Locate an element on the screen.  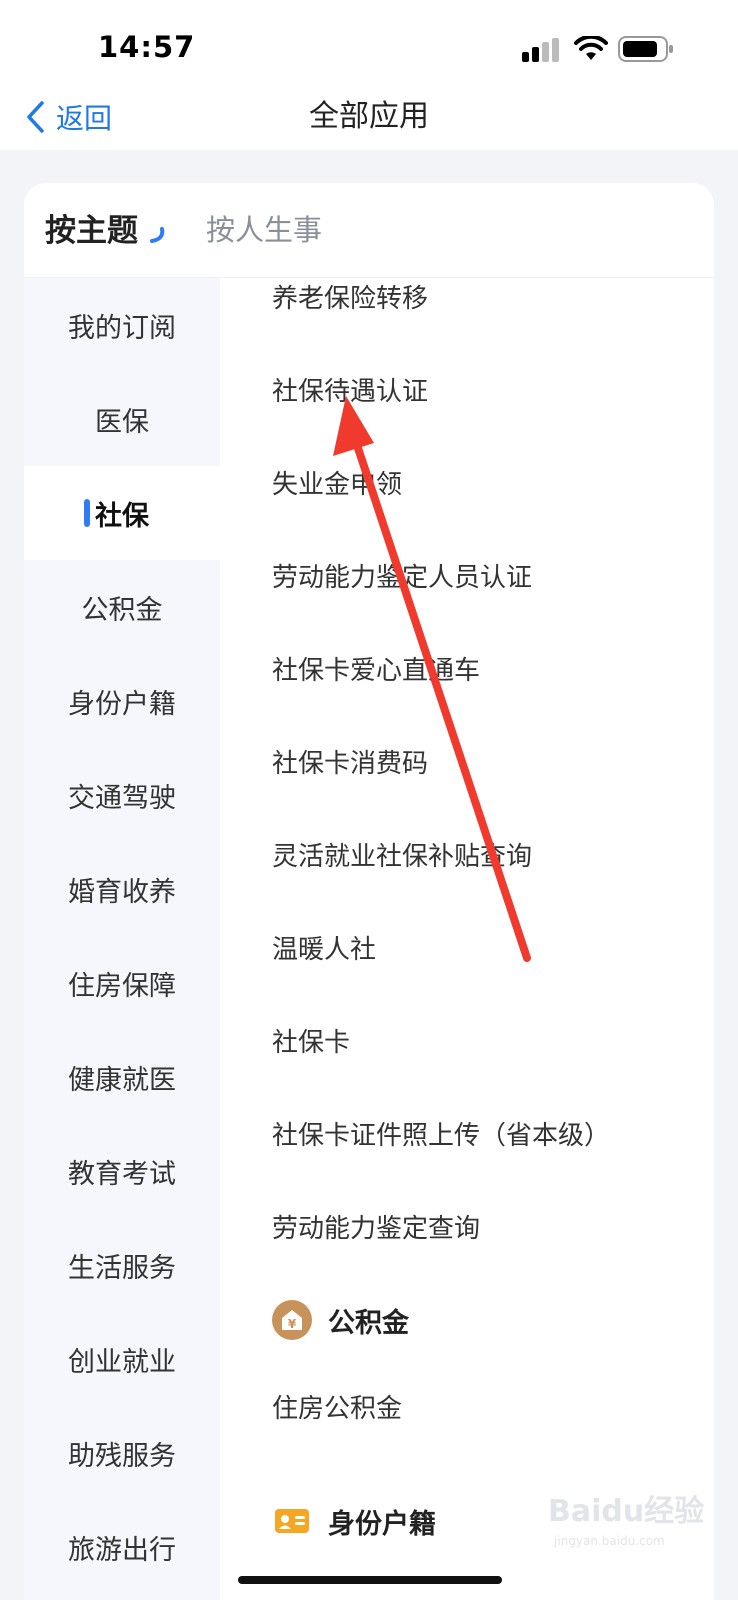
sidebar-item-label: 助残服务 is located at coordinates (122, 1456).